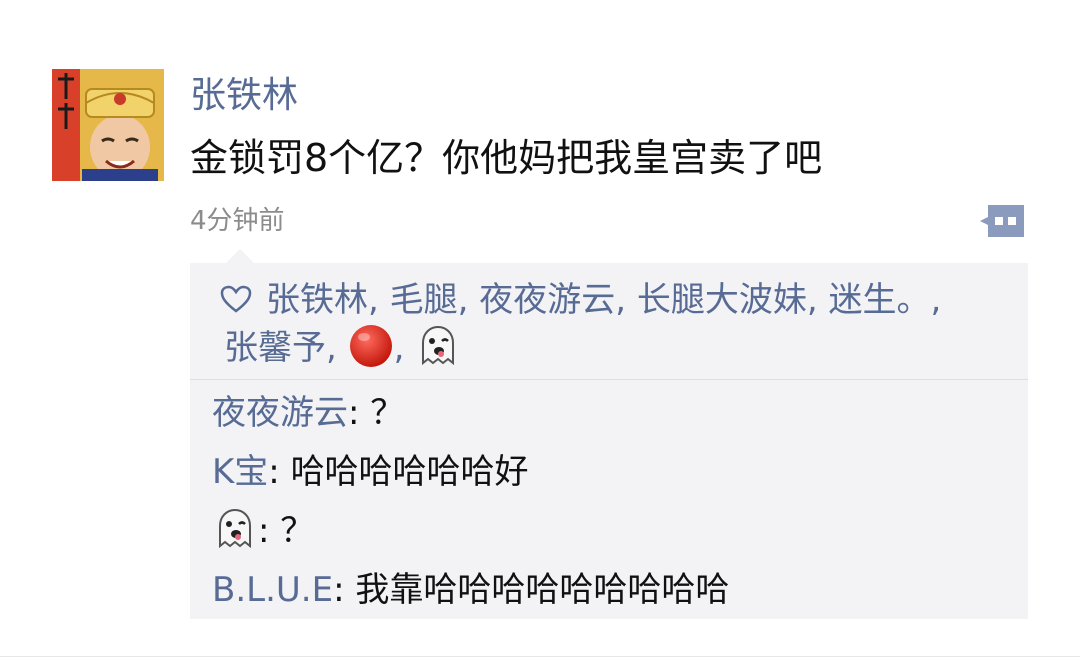  Describe the element at coordinates (108, 125) in the screenshot. I see `avatar` at that location.